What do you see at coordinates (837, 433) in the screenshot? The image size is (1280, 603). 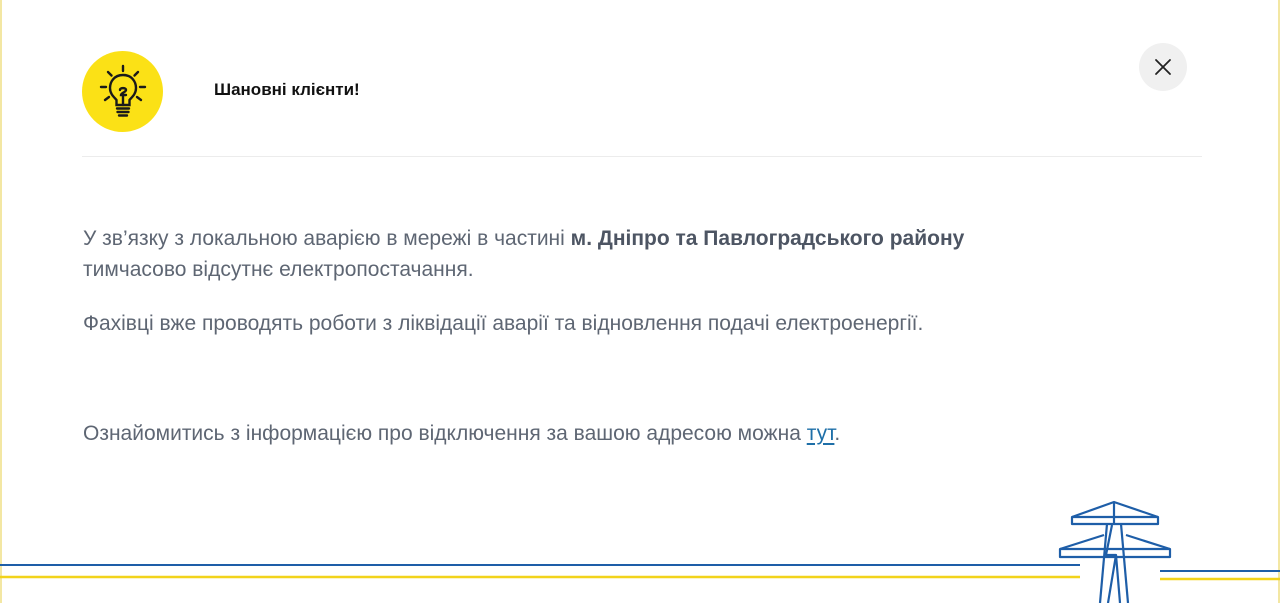 I see `info-text-end: .` at bounding box center [837, 433].